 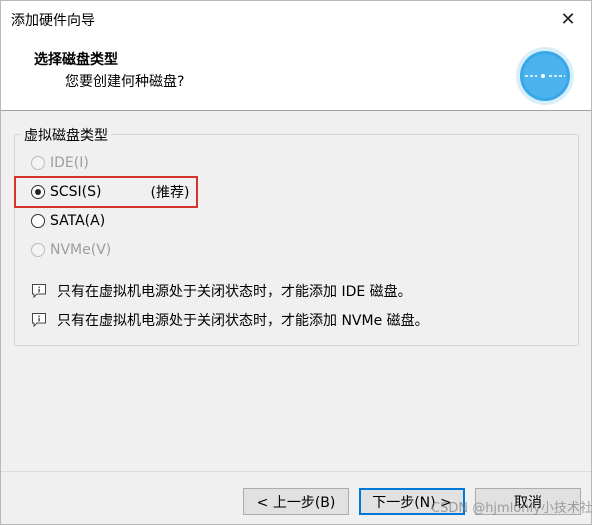 What do you see at coordinates (69, 163) in the screenshot?
I see `radio-ide-label: IDE(I)` at bounding box center [69, 163].